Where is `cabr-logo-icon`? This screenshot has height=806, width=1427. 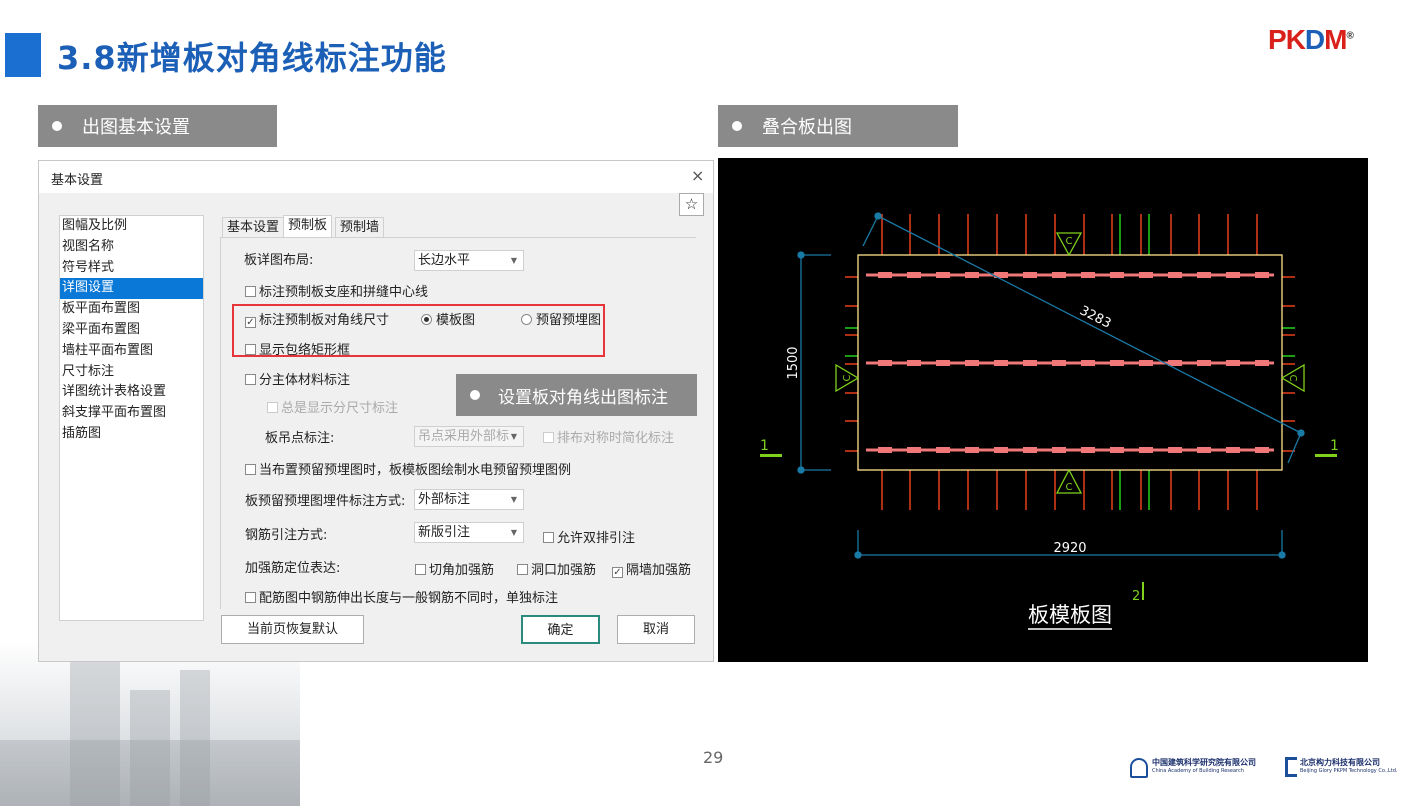 cabr-logo-icon is located at coordinates (1139, 768).